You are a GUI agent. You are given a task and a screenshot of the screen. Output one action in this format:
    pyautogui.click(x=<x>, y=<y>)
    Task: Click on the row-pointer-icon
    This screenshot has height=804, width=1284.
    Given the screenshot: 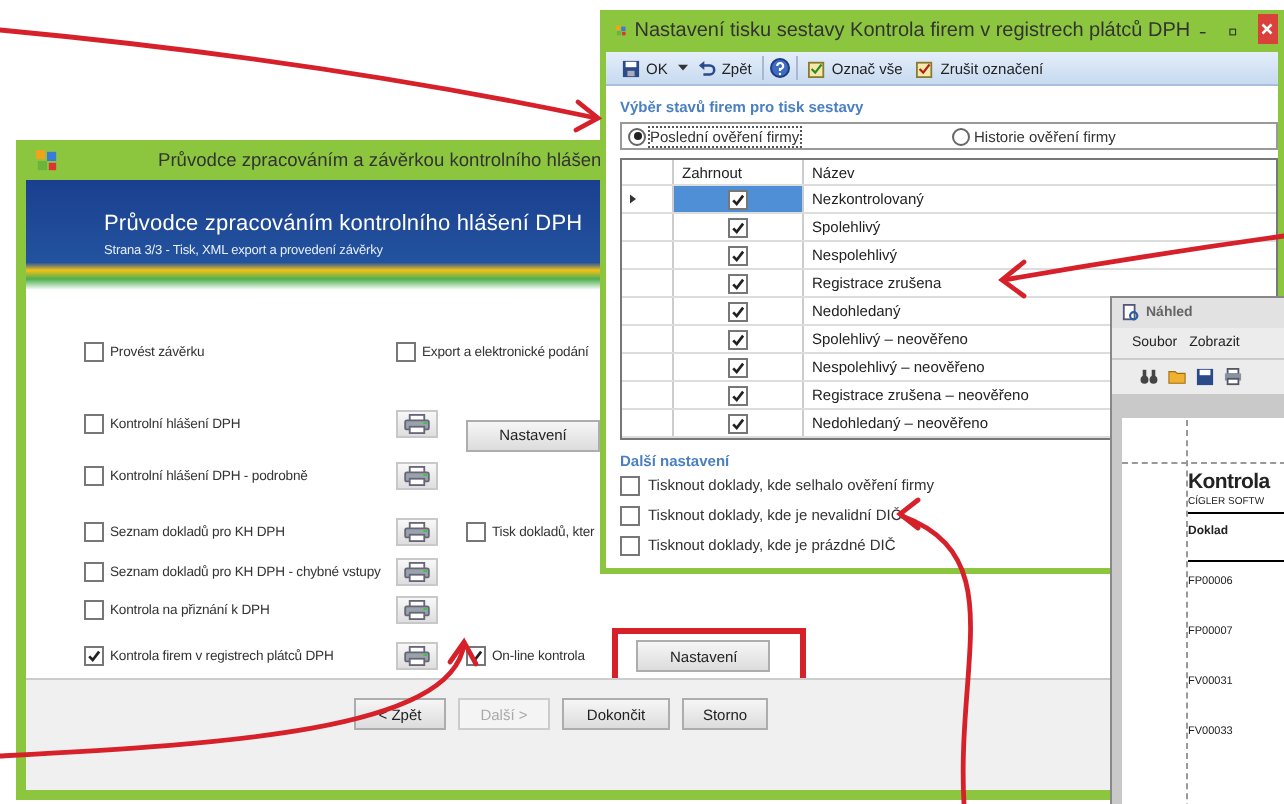 What is the action you would take?
    pyautogui.click(x=633, y=199)
    